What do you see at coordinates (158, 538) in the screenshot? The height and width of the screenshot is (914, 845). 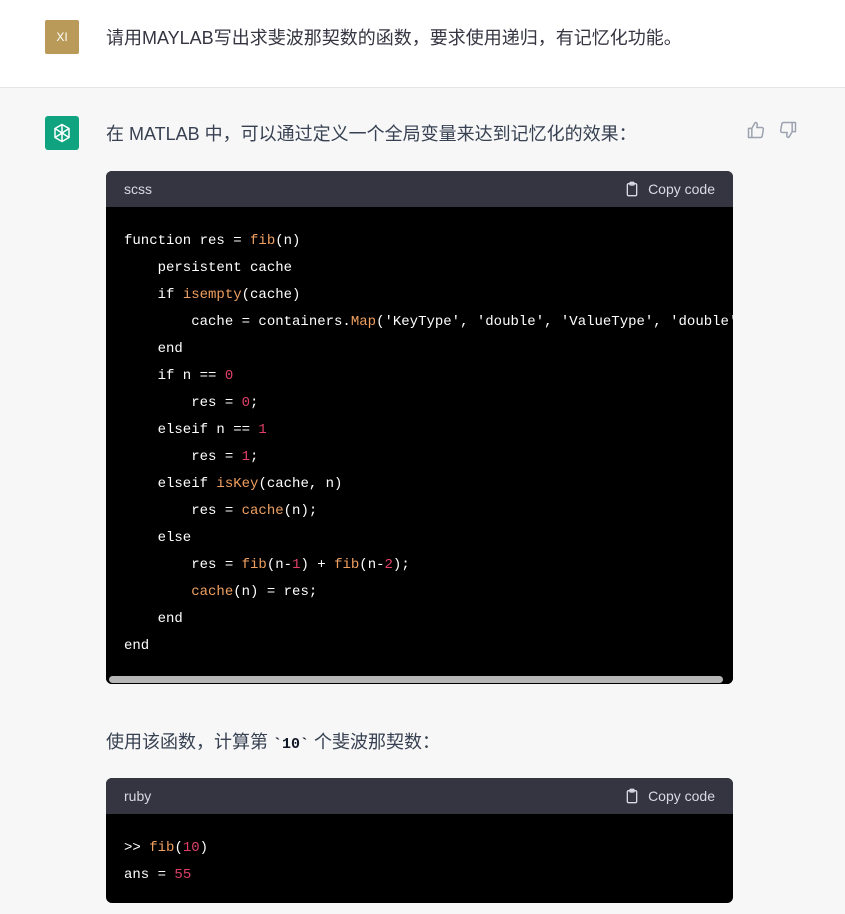 I see `code-line: else` at bounding box center [158, 538].